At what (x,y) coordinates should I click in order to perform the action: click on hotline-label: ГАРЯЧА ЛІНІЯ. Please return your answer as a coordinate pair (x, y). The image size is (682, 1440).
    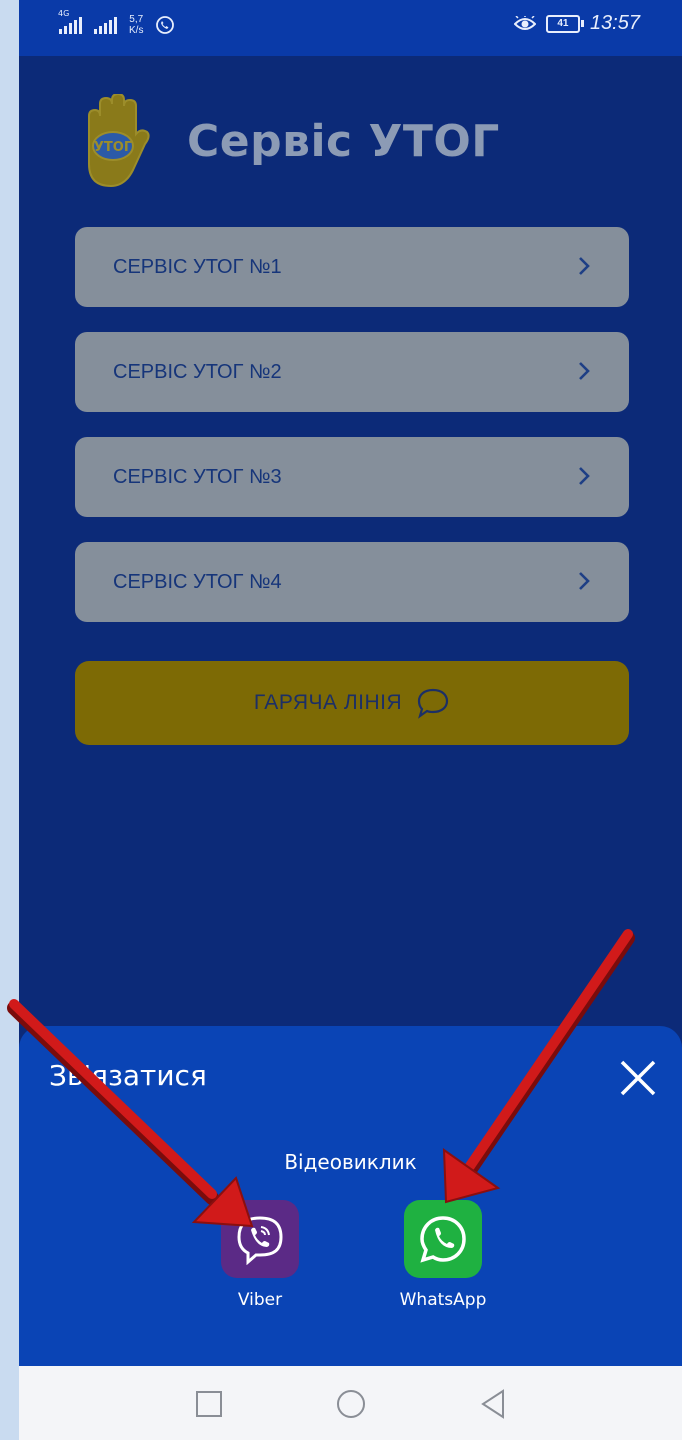
    Looking at the image, I should click on (328, 702).